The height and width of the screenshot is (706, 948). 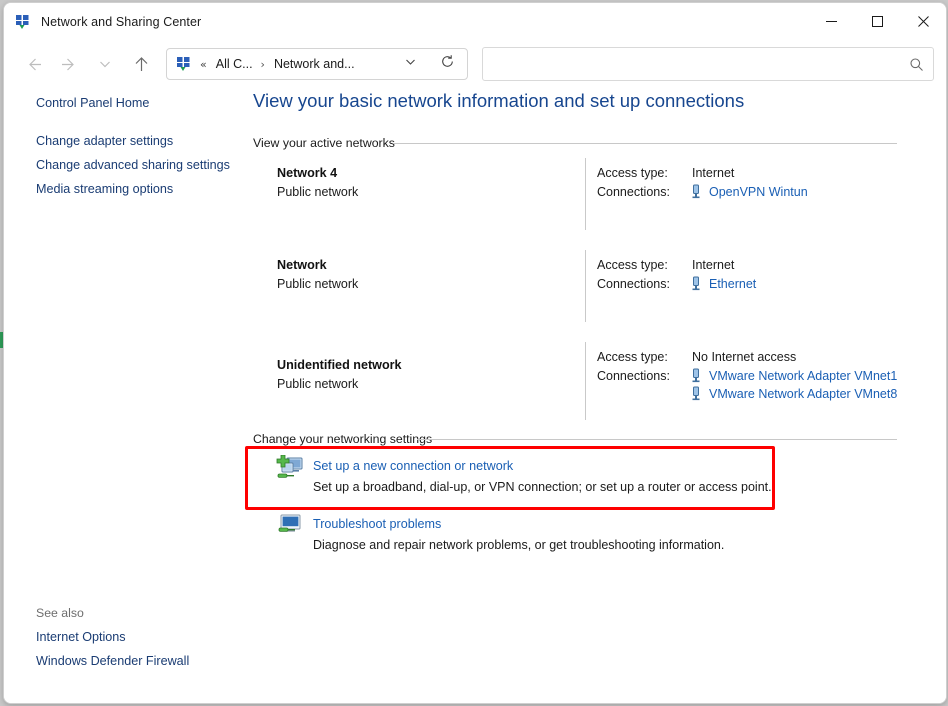 What do you see at coordinates (413, 466) in the screenshot?
I see `set-up-new-connection-link: Set up a new connection or network` at bounding box center [413, 466].